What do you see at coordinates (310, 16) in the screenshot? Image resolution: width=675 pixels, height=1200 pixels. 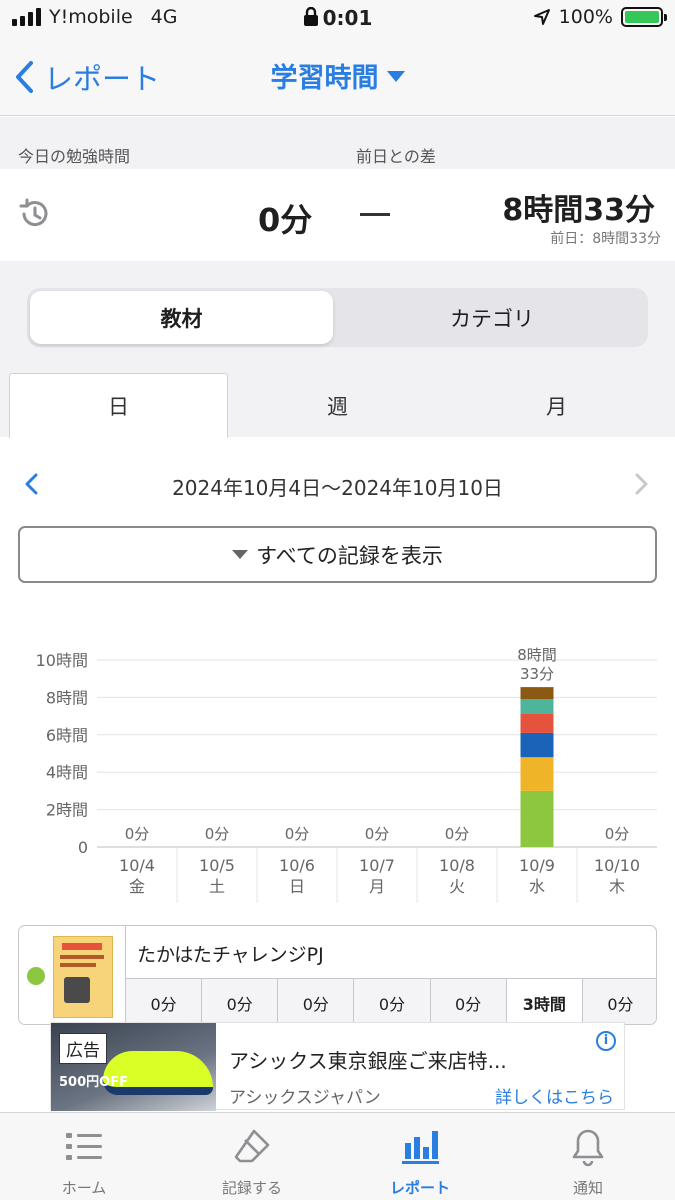 I see `lock-icon` at bounding box center [310, 16].